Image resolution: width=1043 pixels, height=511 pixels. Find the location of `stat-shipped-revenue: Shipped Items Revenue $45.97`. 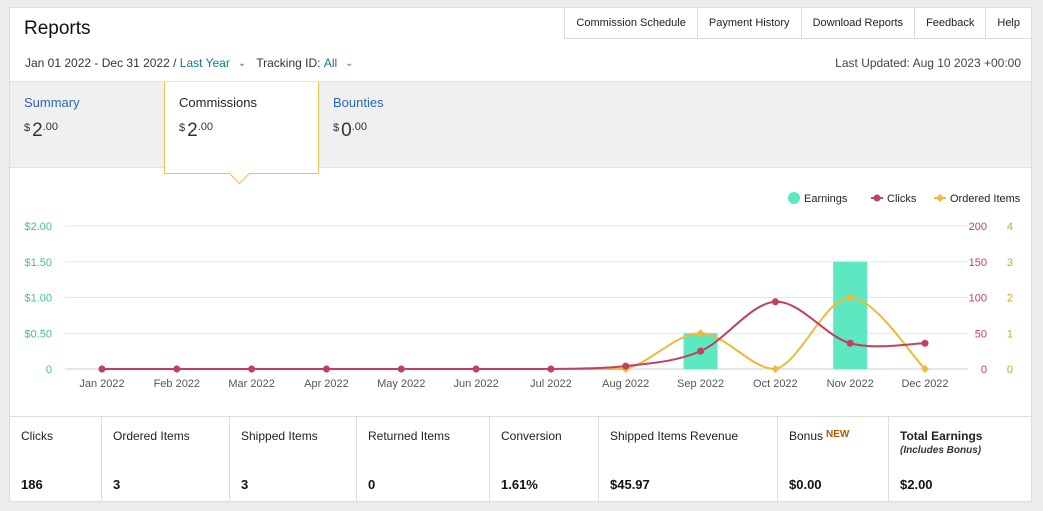

stat-shipped-revenue: Shipped Items Revenue $45.97 is located at coordinates (688, 459).